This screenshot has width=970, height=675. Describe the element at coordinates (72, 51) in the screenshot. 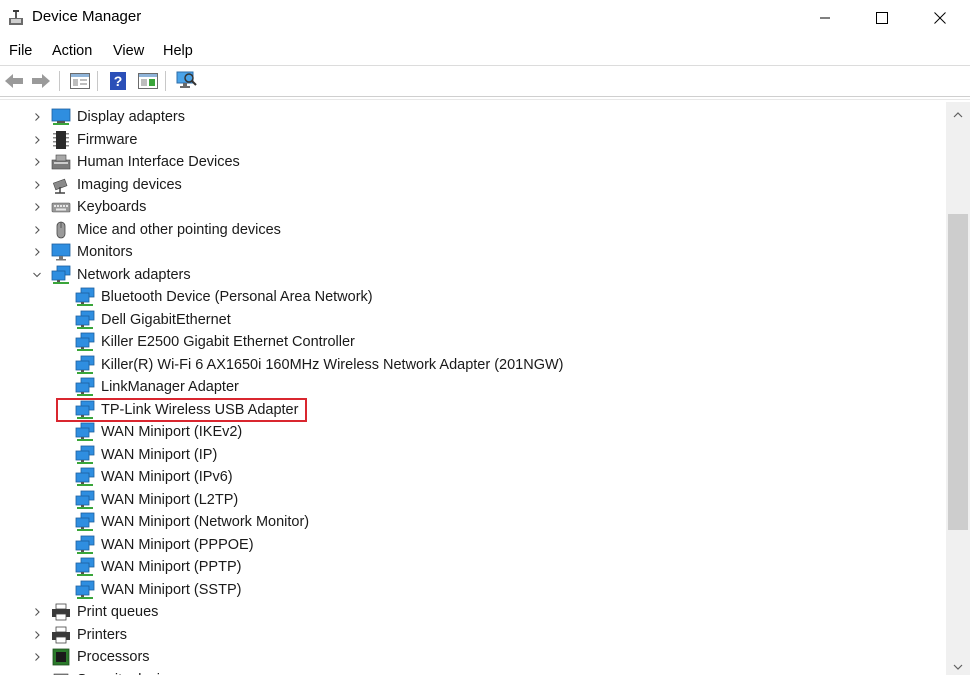

I see `menu-action: Action` at that location.